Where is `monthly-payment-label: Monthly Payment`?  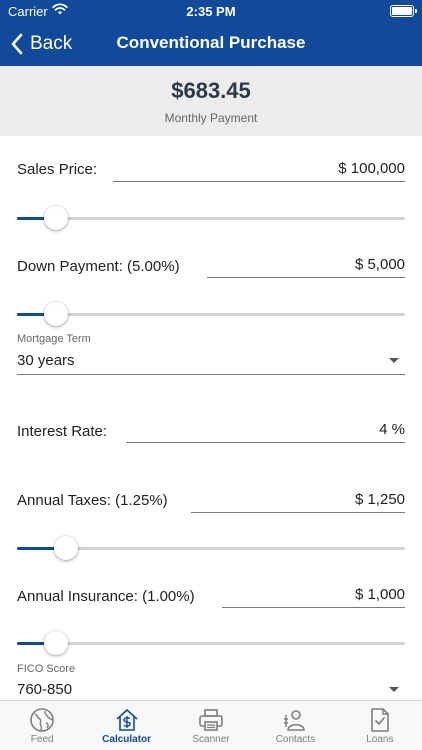
monthly-payment-label: Monthly Payment is located at coordinates (211, 118).